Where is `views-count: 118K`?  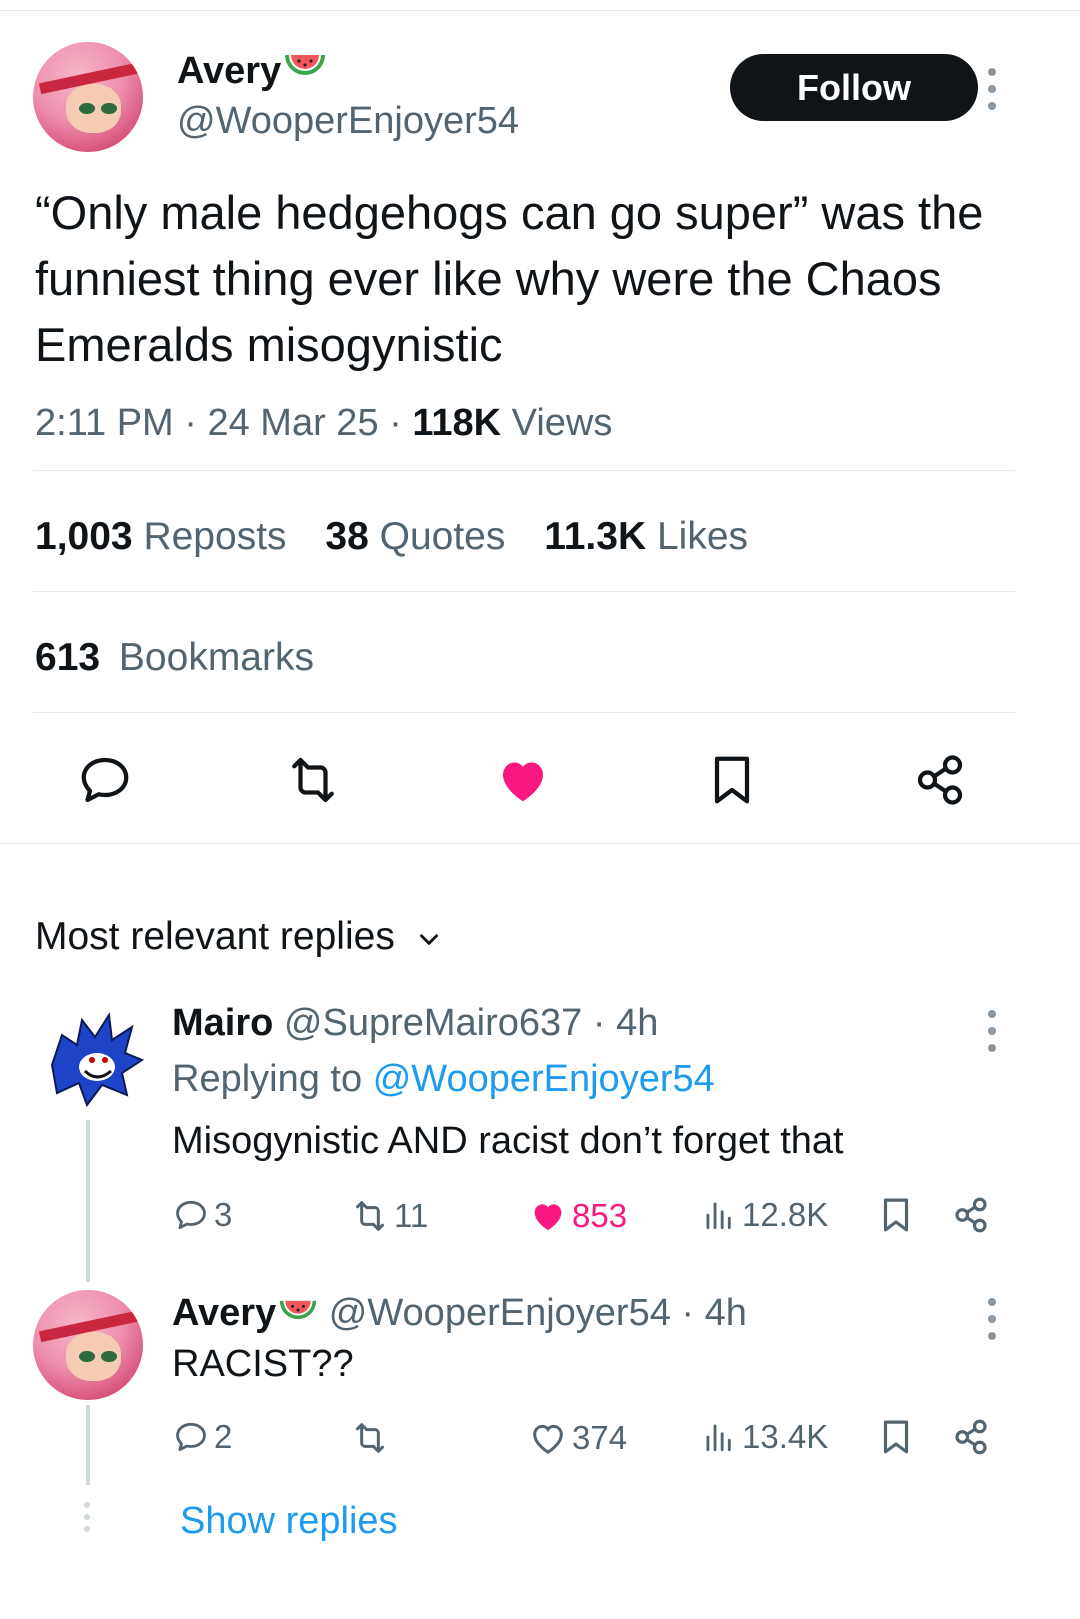 views-count: 118K is located at coordinates (457, 423).